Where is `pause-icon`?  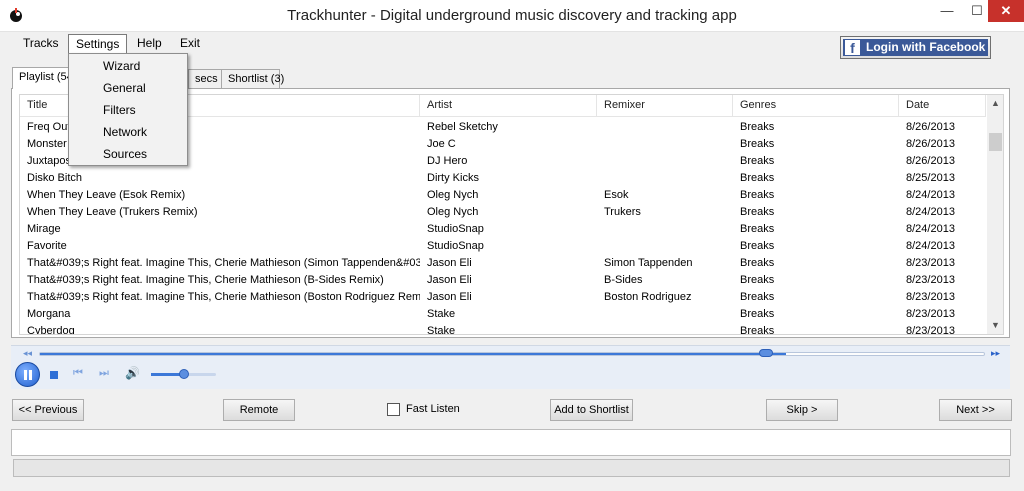 pause-icon is located at coordinates (25, 375).